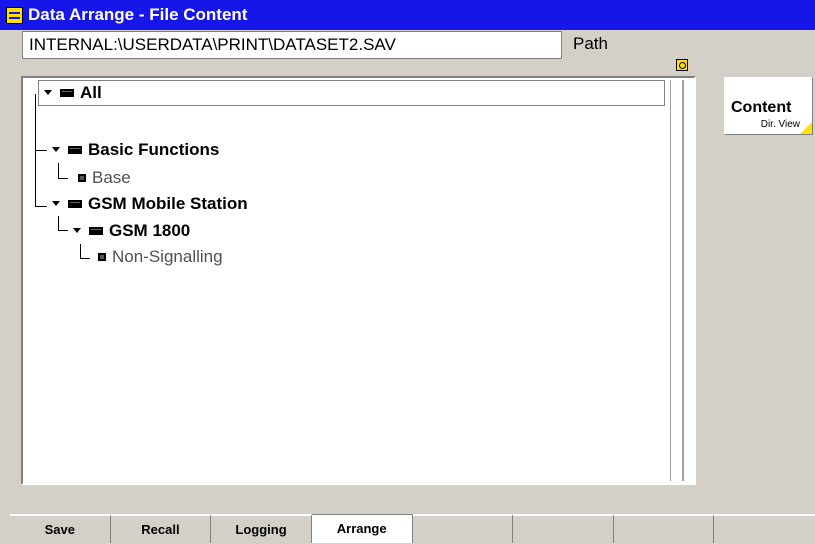  What do you see at coordinates (682, 65) in the screenshot?
I see `refresh-icon` at bounding box center [682, 65].